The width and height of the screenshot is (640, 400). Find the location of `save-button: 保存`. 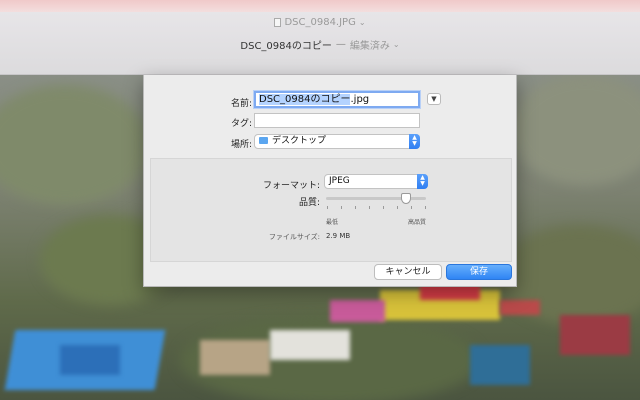

save-button: 保存 is located at coordinates (479, 272).